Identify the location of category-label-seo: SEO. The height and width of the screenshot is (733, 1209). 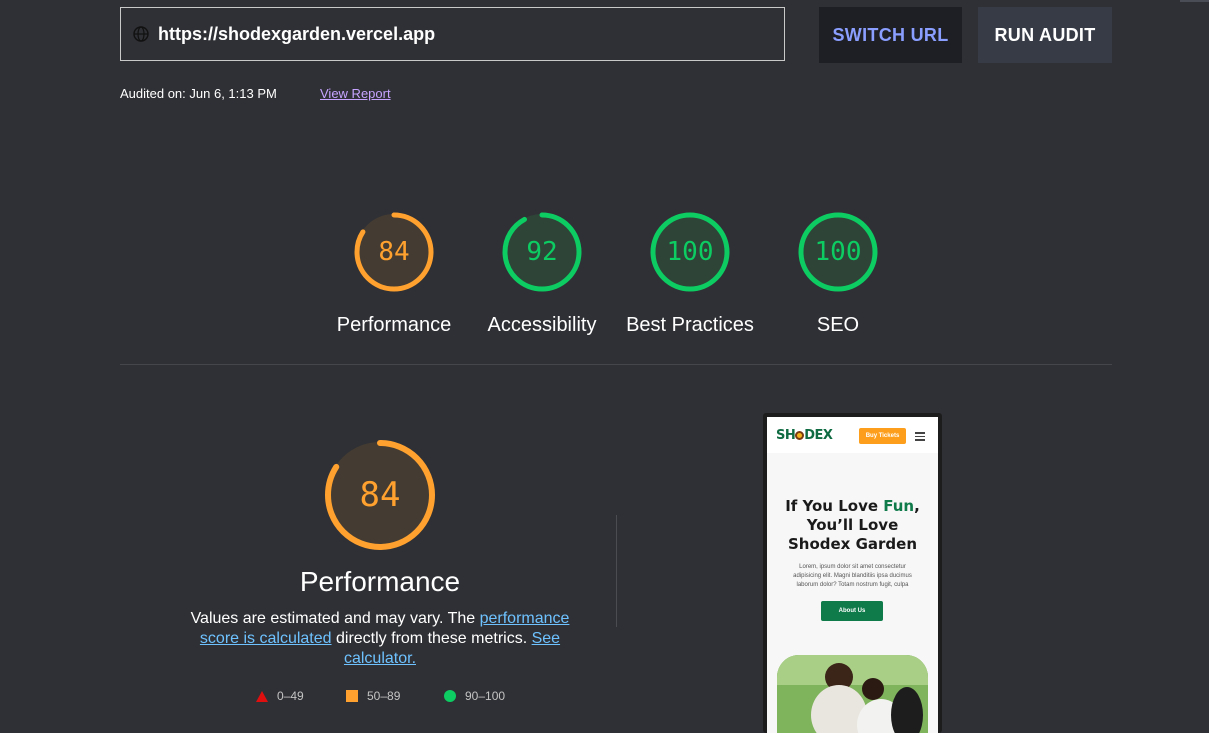
(838, 325).